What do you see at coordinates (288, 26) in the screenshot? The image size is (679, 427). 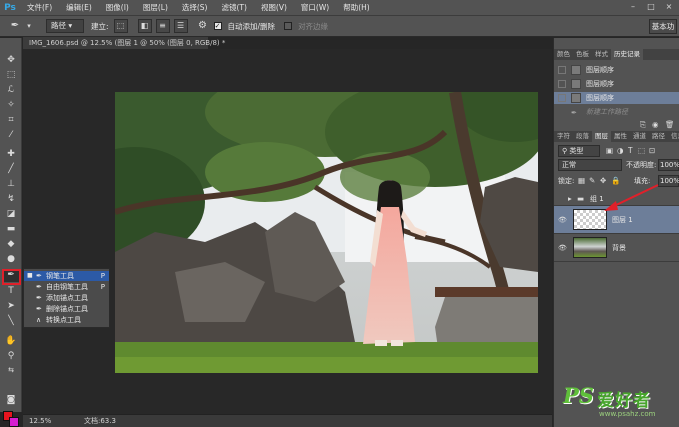 I see `align-edges-checkbox` at bounding box center [288, 26].